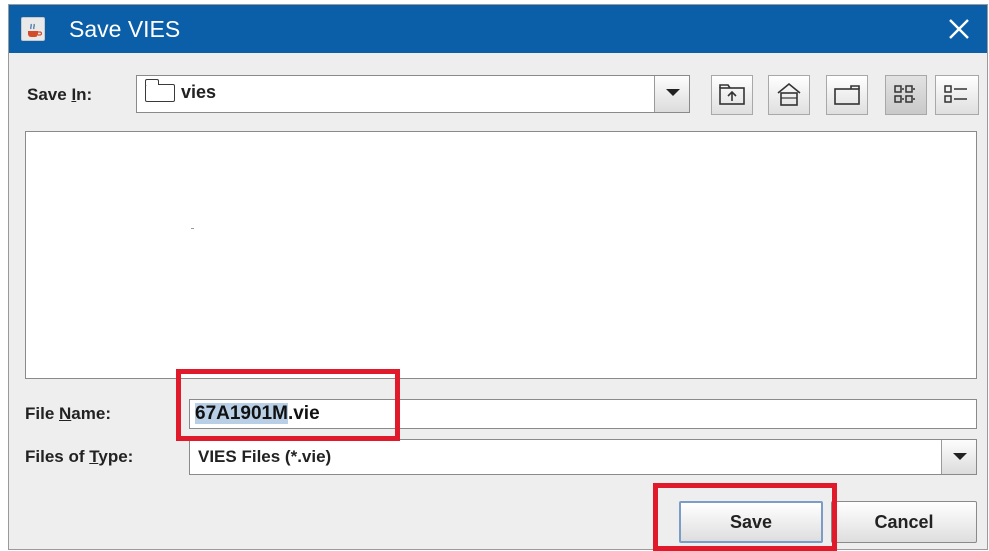 The image size is (989, 551). What do you see at coordinates (959, 29) in the screenshot?
I see `close-icon` at bounding box center [959, 29].